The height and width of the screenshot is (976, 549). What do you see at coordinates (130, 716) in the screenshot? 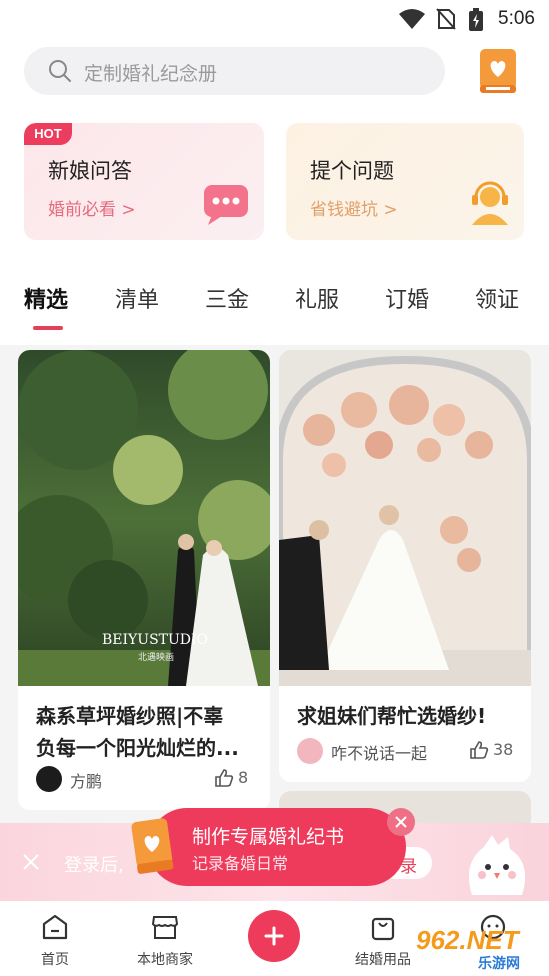
I see `post-title-line: 森系草坪婚纱照|不辜` at bounding box center [130, 716].